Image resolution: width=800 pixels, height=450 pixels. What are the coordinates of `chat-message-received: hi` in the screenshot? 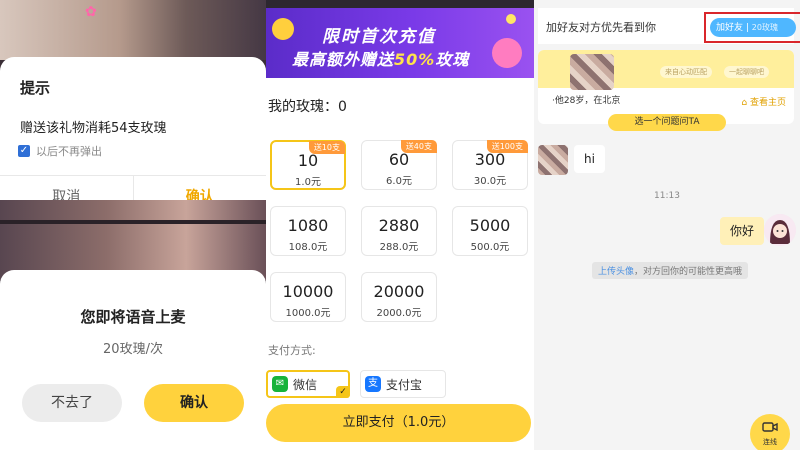 It's located at (589, 159).